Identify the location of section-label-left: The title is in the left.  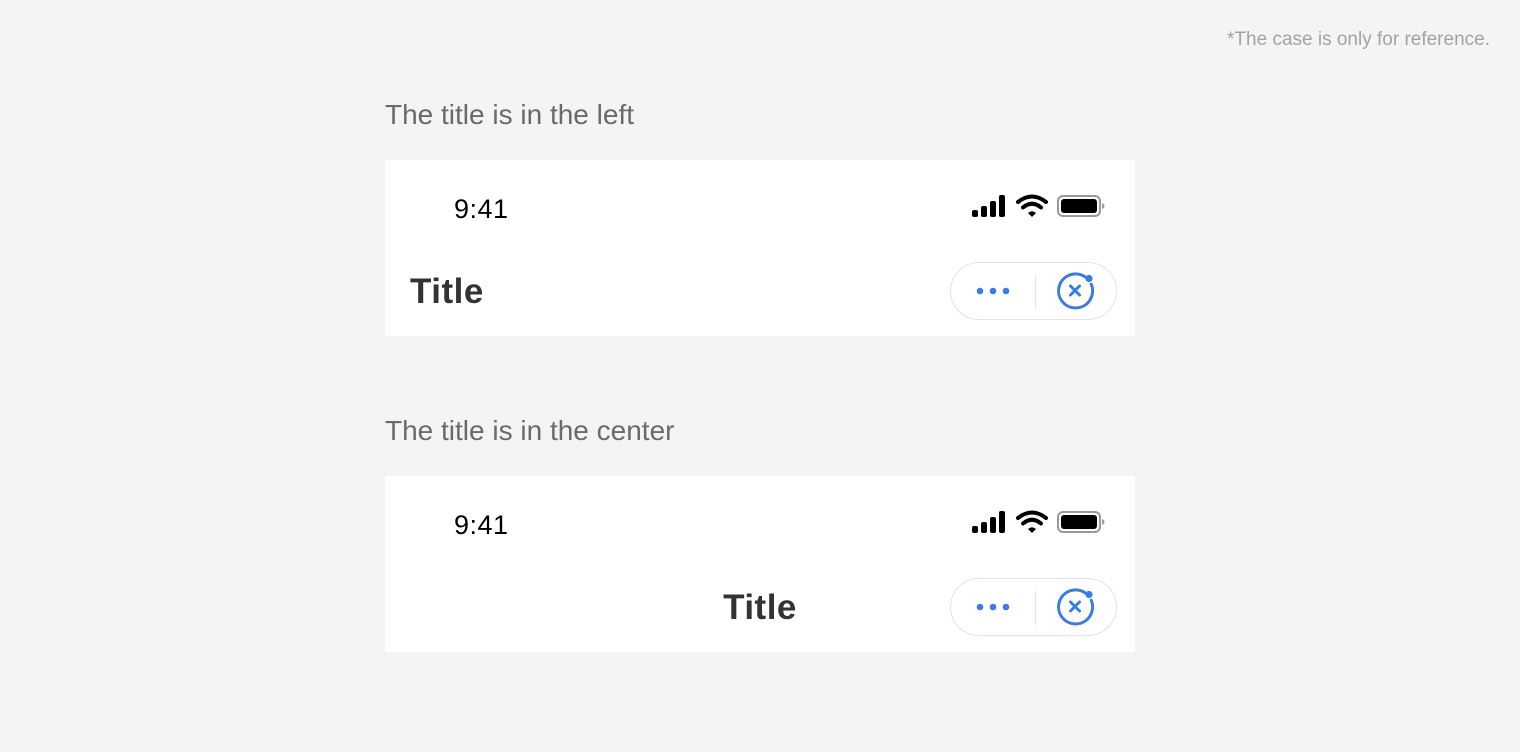
(510, 114).